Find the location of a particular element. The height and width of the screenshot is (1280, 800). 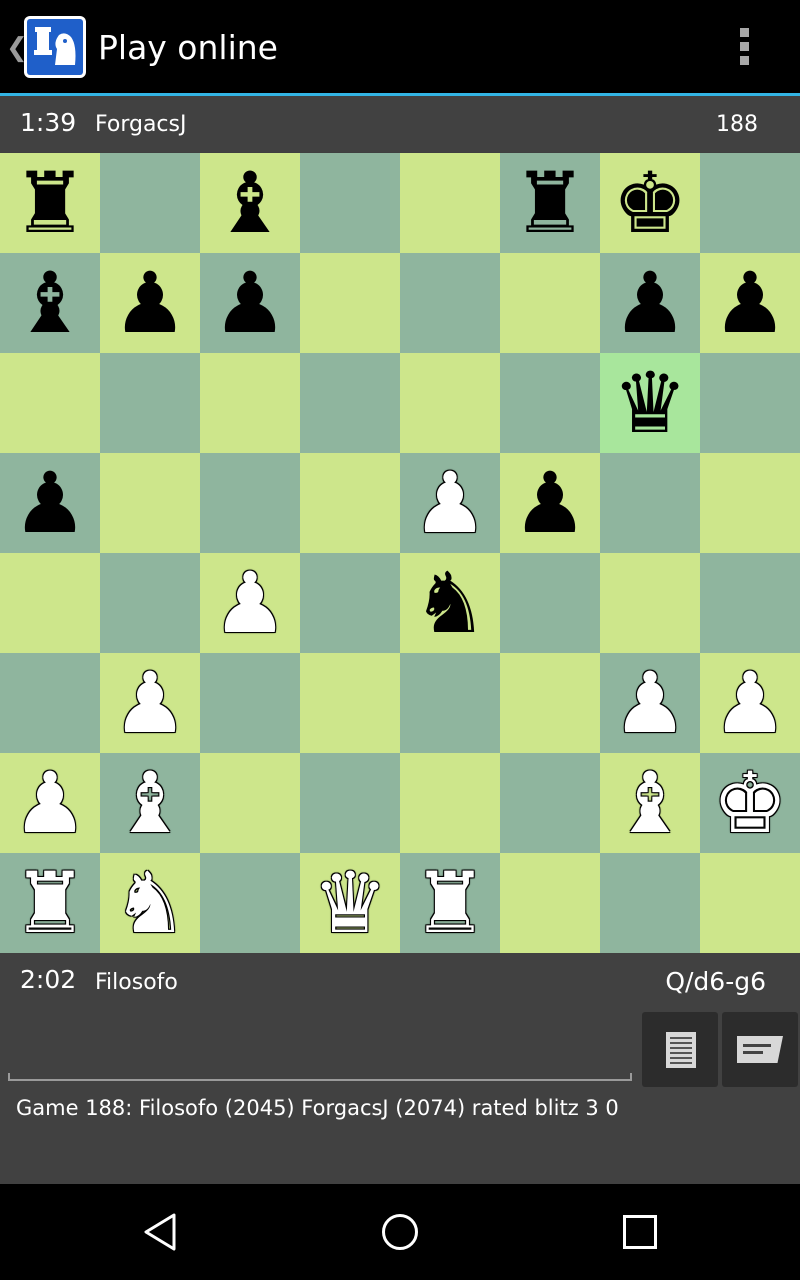

square-e3 is located at coordinates (450, 703).